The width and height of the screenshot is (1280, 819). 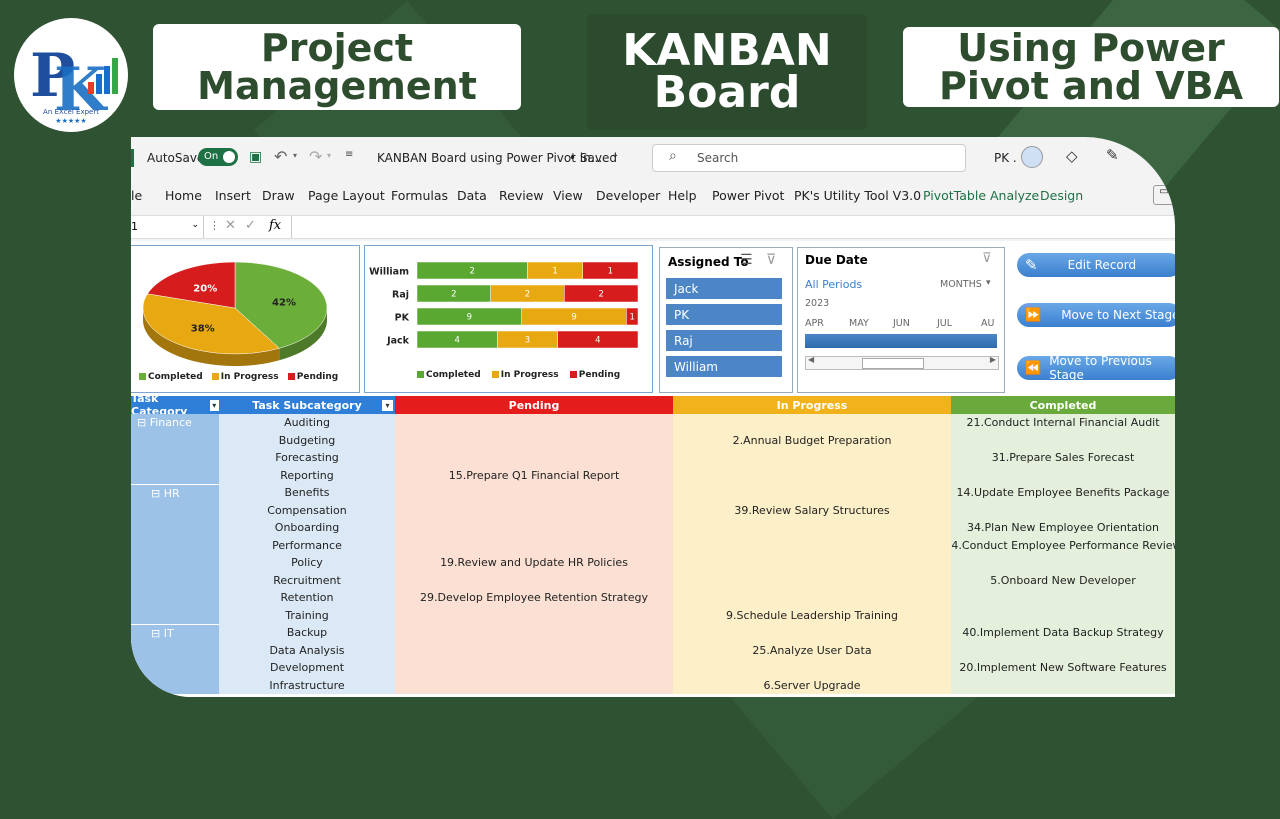 What do you see at coordinates (250, 225) in the screenshot?
I see `confirm-icon: ✓` at bounding box center [250, 225].